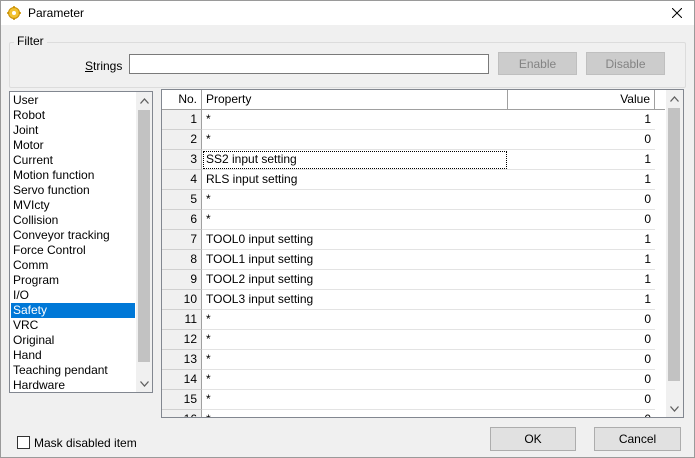 The image size is (695, 458). I want to click on category-list-scrollbar, so click(144, 242).